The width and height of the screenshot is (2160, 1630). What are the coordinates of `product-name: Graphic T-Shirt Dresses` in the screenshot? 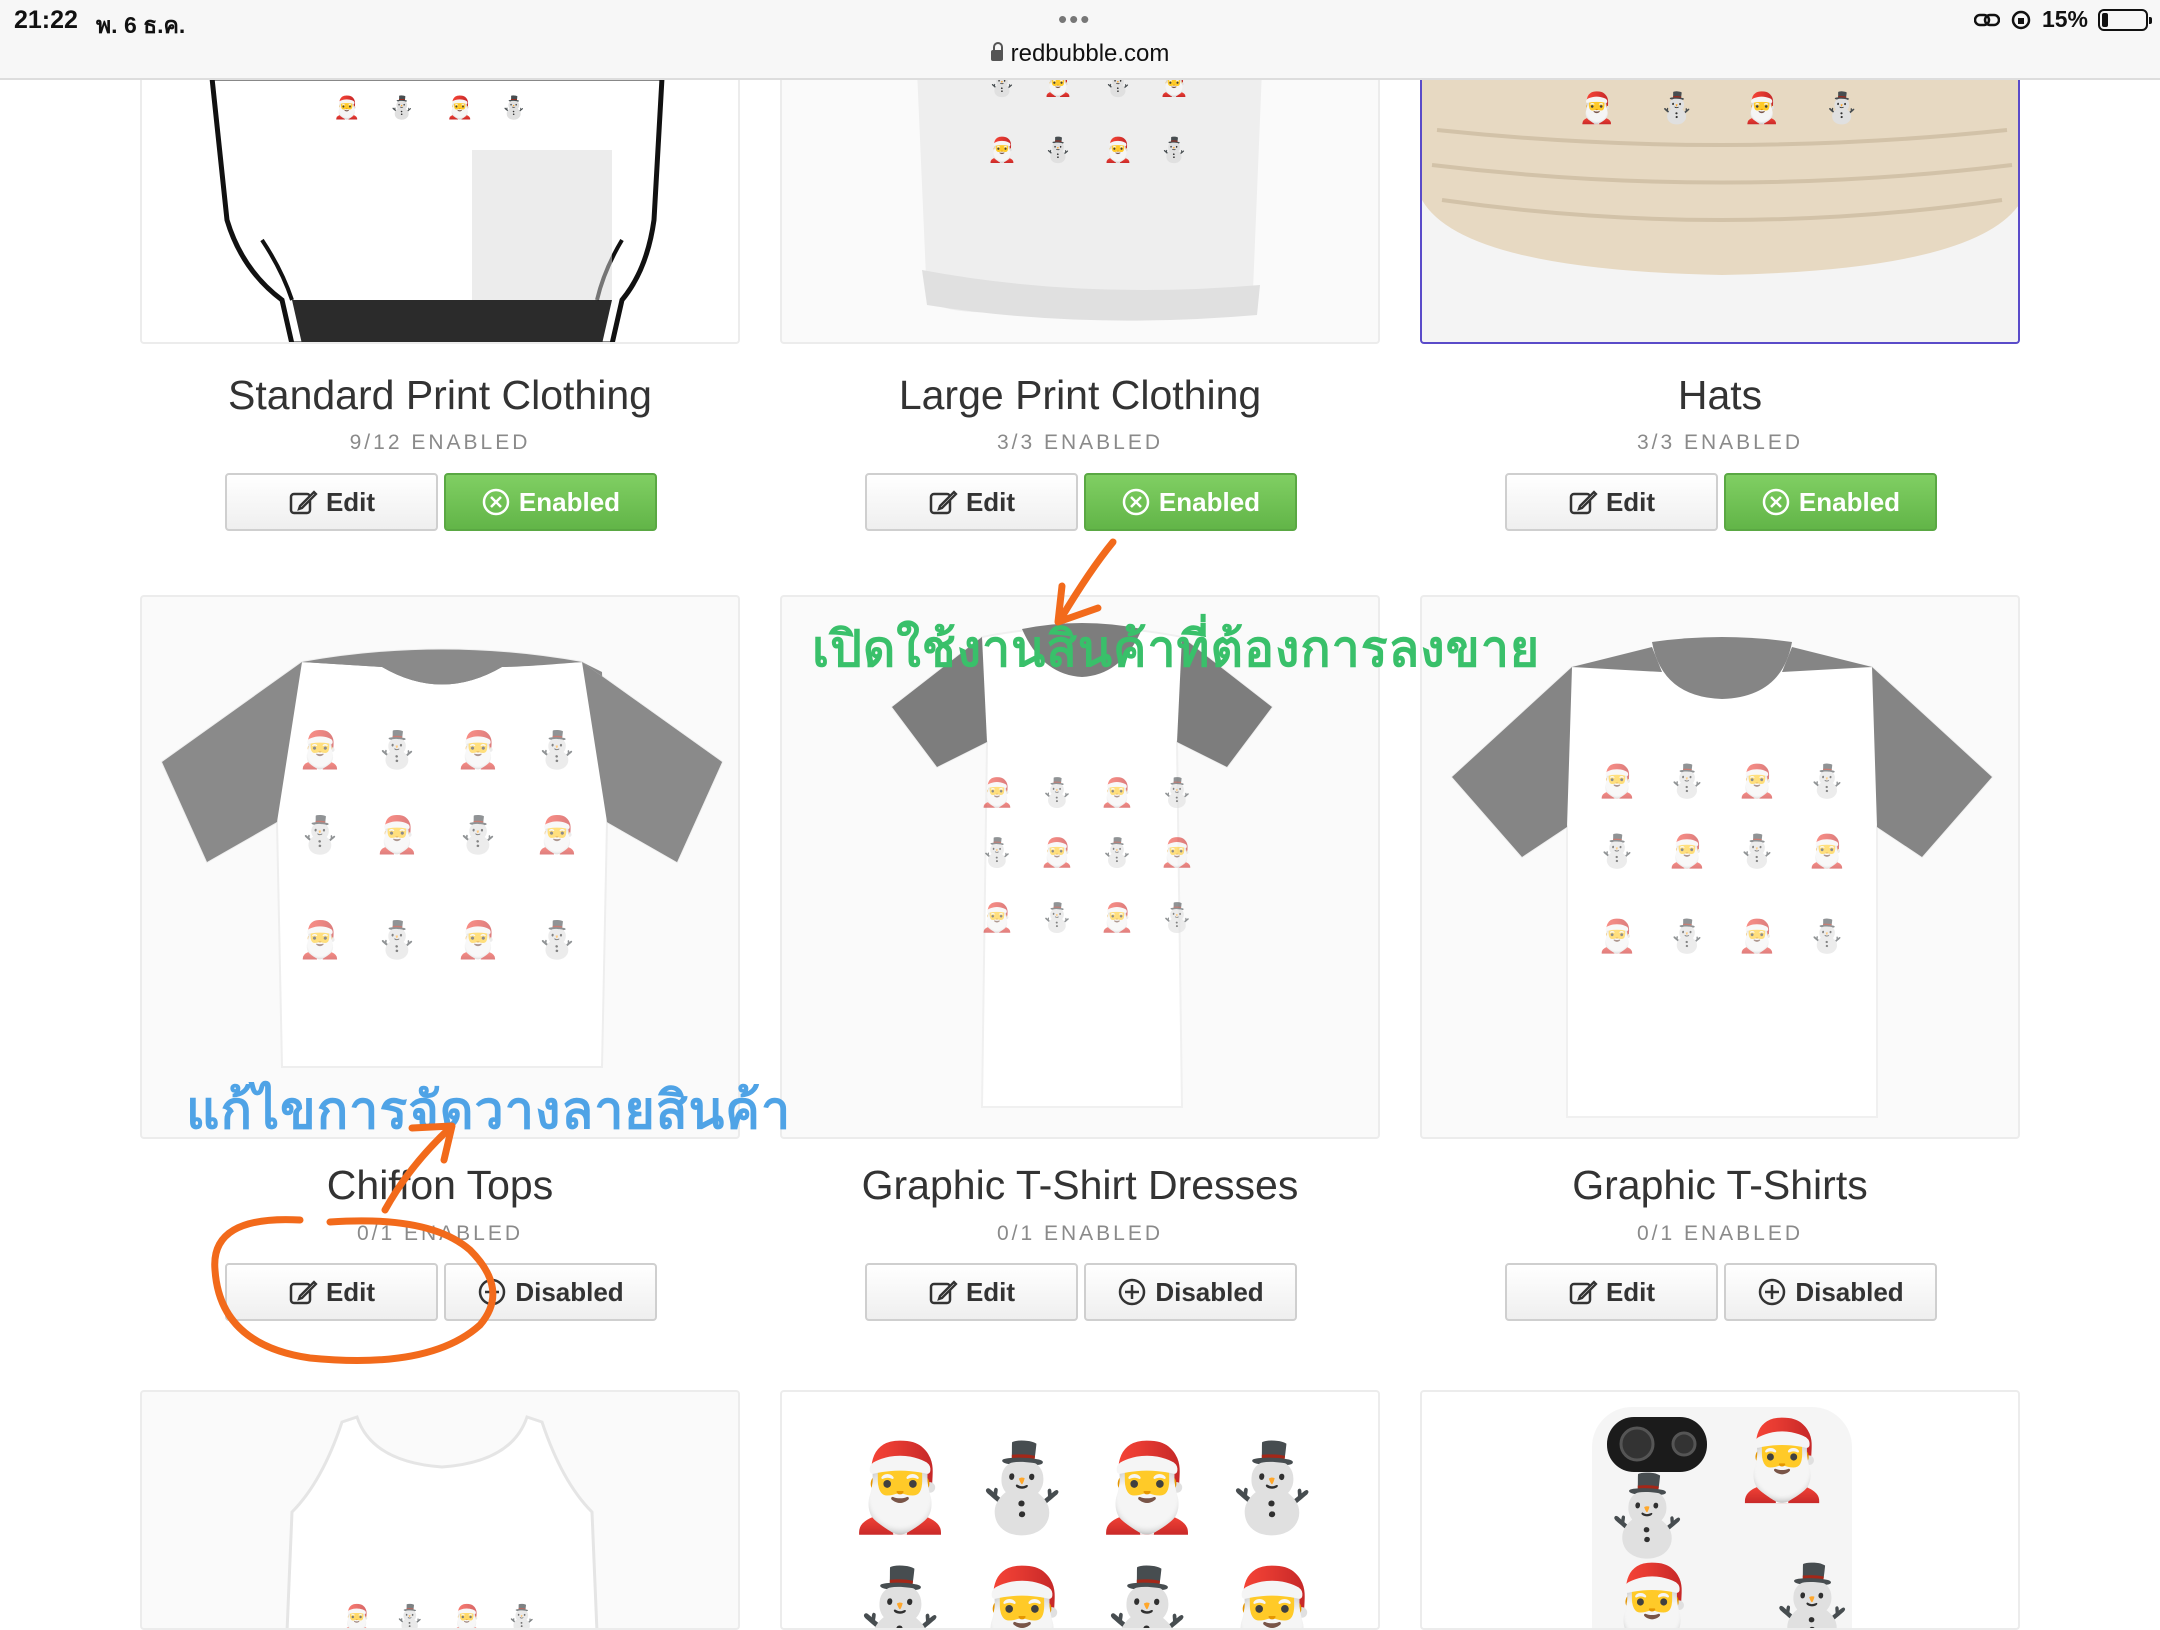 It's located at (1080, 1185).